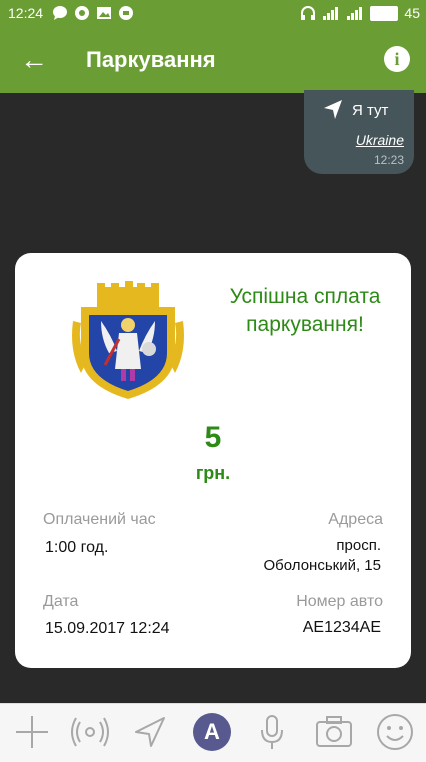 The height and width of the screenshot is (762, 426). I want to click on location-country-link: Ukraine, so click(380, 140).